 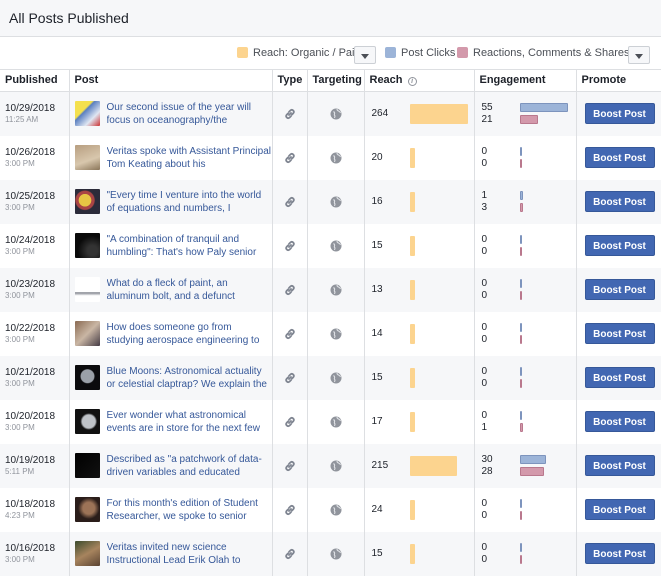 I want to click on published-date: 10/24/2018, so click(x=30, y=240).